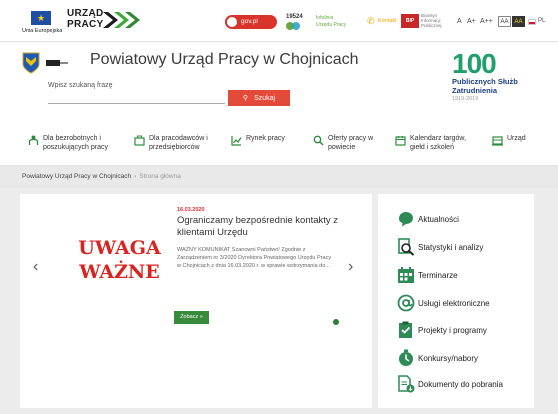 The height and width of the screenshot is (414, 558). I want to click on quick-link-statistics: Statystyki i analizy, so click(440, 247).